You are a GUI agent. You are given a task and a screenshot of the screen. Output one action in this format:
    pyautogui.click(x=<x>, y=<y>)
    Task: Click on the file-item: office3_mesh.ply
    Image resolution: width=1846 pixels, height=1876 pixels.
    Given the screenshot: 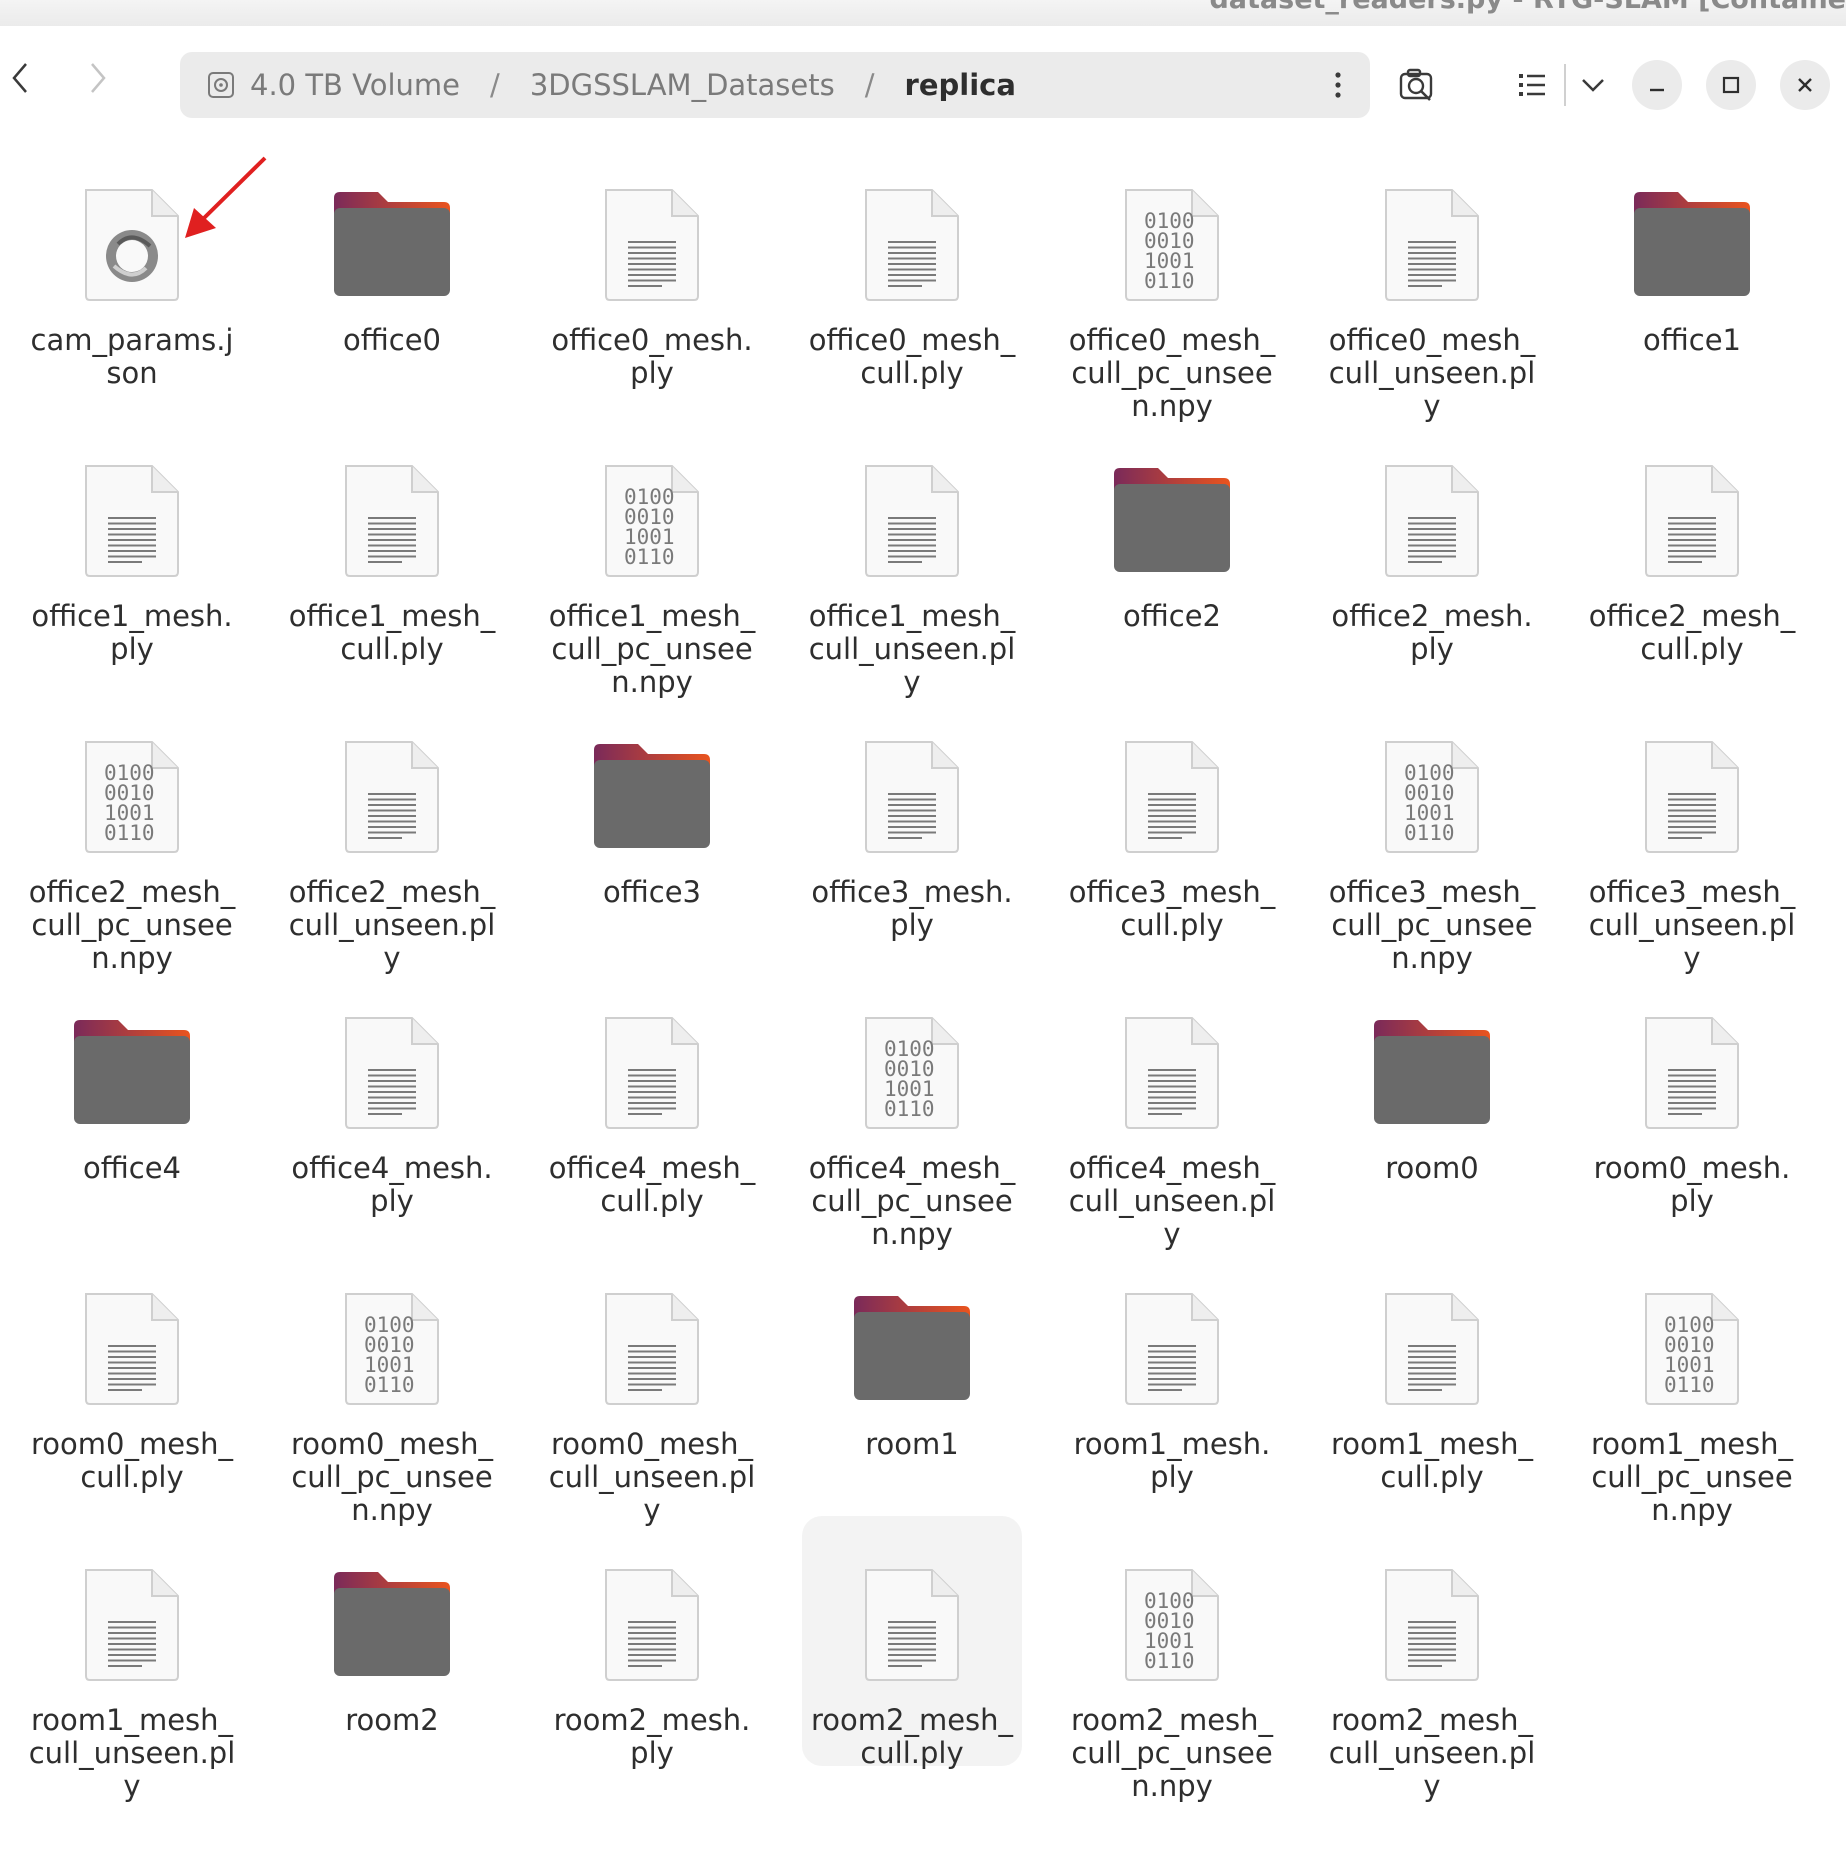 What is the action you would take?
    pyautogui.click(x=912, y=815)
    